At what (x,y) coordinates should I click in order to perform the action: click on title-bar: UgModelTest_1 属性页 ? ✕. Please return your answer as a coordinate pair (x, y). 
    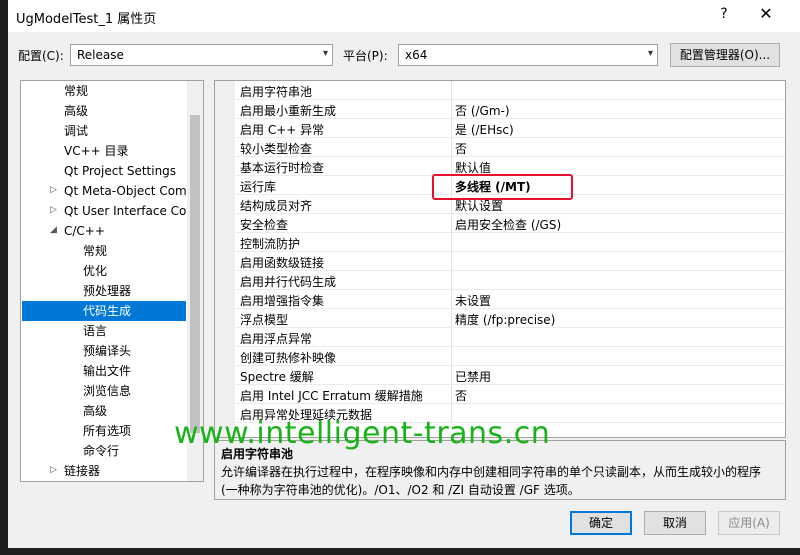
    Looking at the image, I should click on (404, 16).